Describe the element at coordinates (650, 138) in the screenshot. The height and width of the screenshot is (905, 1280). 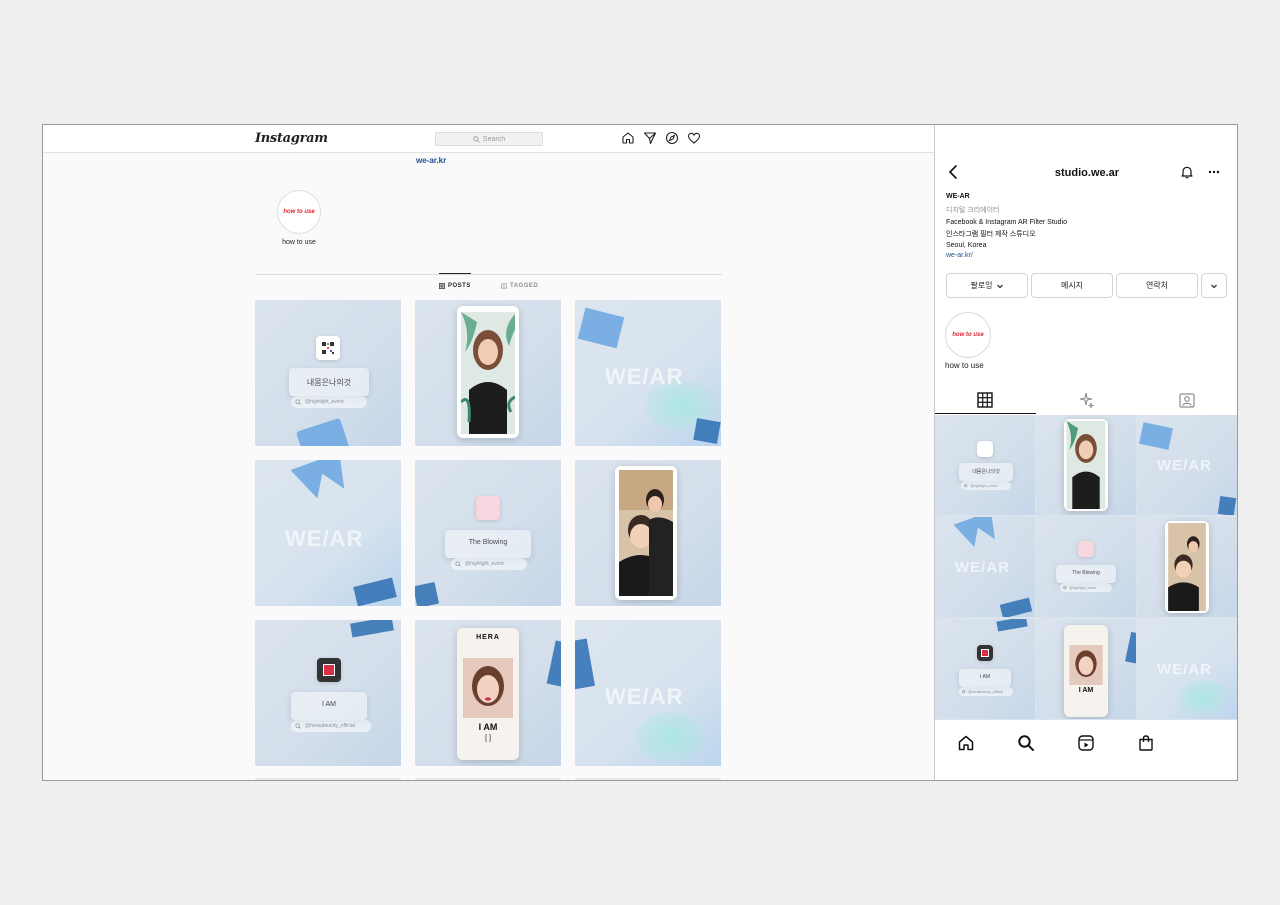
I see `direct-message-icon` at that location.